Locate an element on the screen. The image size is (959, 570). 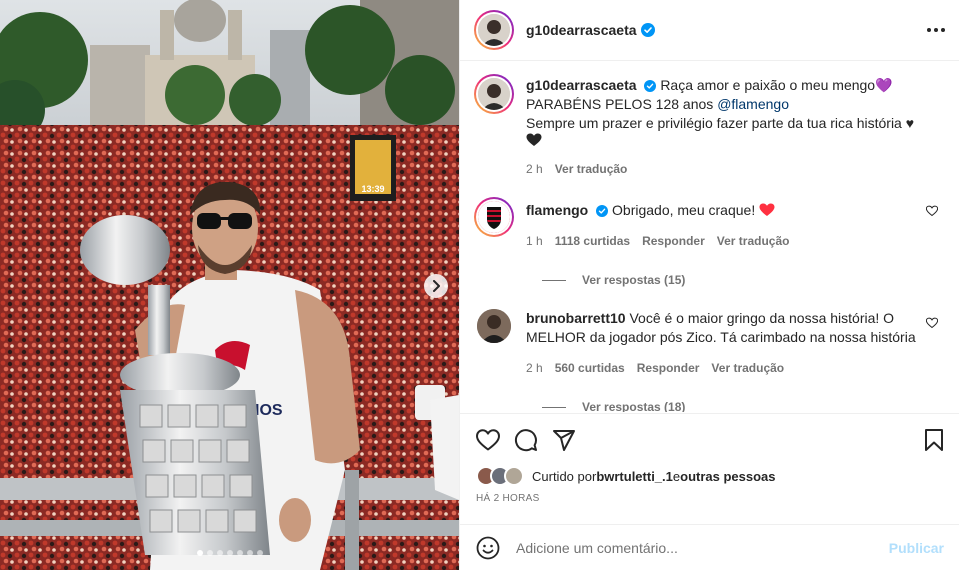
comment-icon is located at coordinates (526, 440).